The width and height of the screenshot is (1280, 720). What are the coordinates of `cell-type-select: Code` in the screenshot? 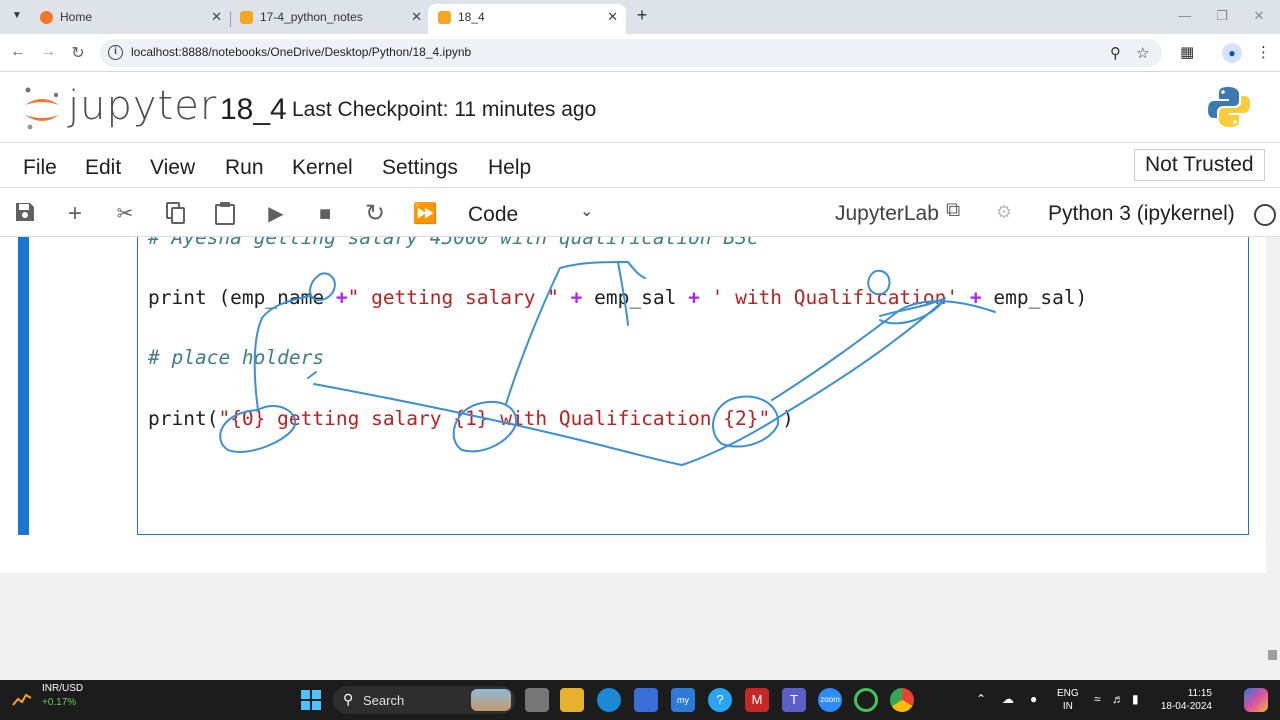 It's located at (493, 215).